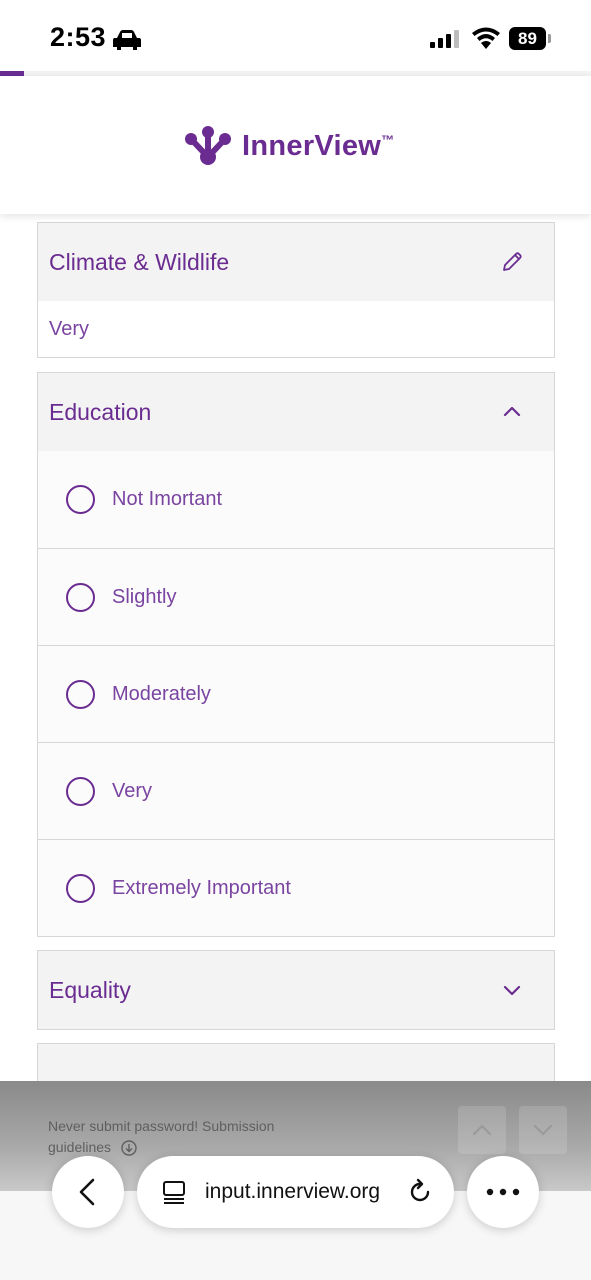  What do you see at coordinates (296, 596) in the screenshot?
I see `option-slightly: Slightly` at bounding box center [296, 596].